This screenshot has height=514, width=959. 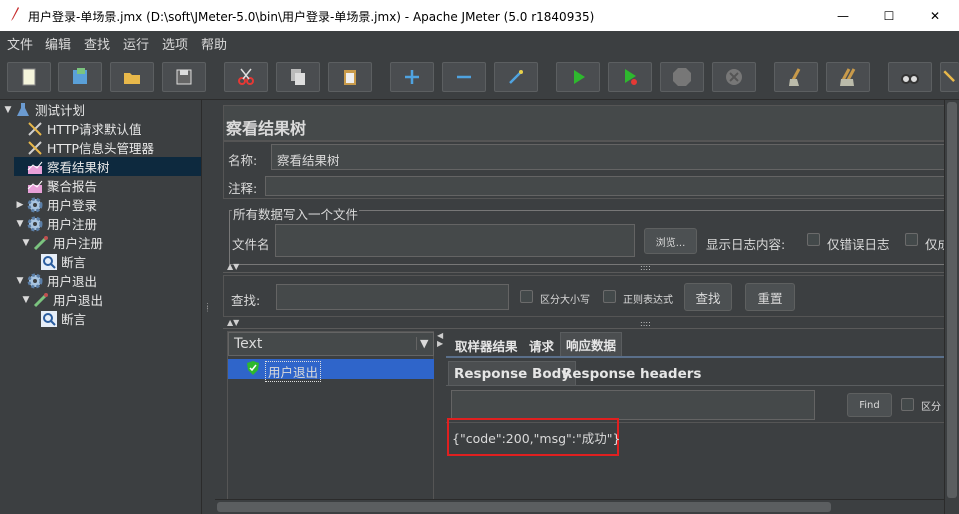 I want to click on success-only-checkbox, so click(x=911, y=239).